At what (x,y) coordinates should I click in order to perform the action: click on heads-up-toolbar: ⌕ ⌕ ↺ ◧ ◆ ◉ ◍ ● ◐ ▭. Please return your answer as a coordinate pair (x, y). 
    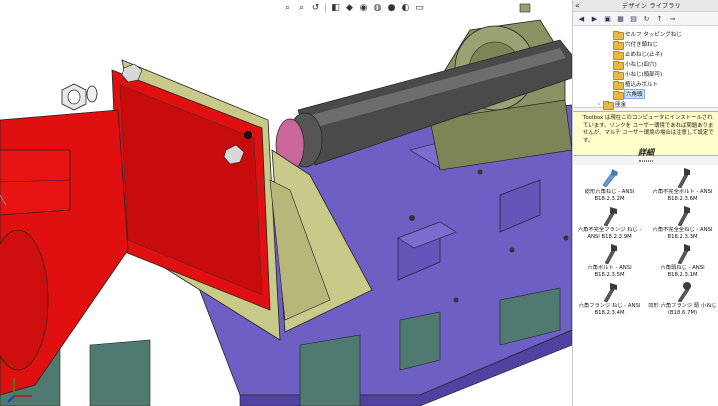
    Looking at the image, I should click on (353, 8).